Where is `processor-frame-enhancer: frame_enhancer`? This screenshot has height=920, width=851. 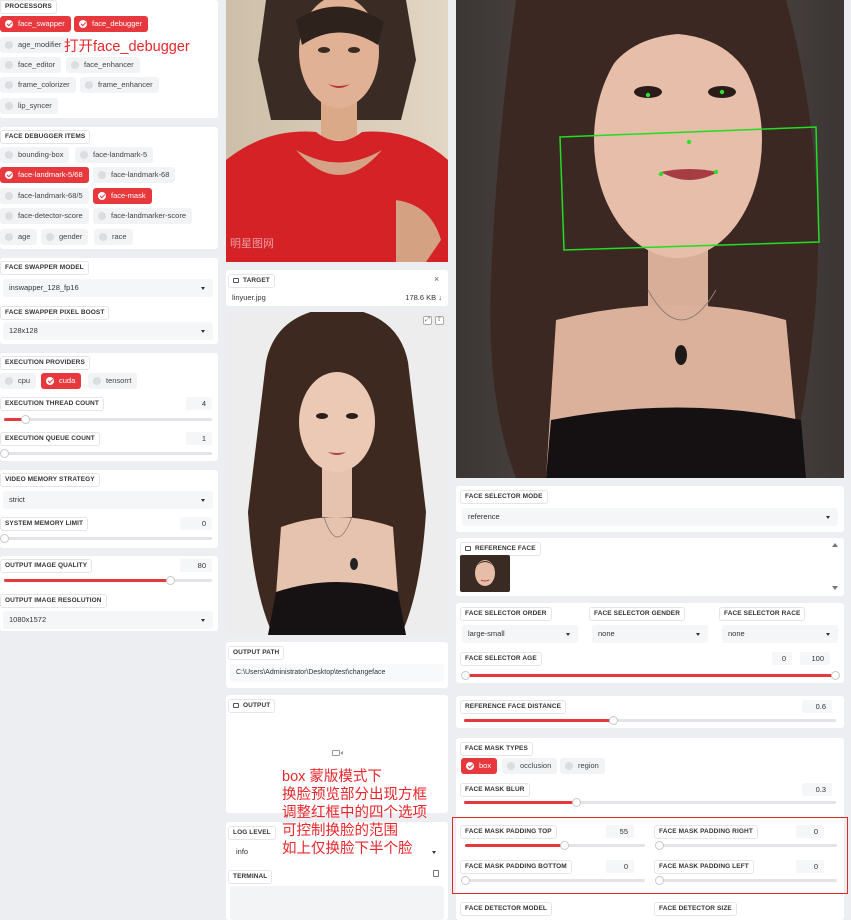
processor-frame-enhancer: frame_enhancer is located at coordinates (119, 85).